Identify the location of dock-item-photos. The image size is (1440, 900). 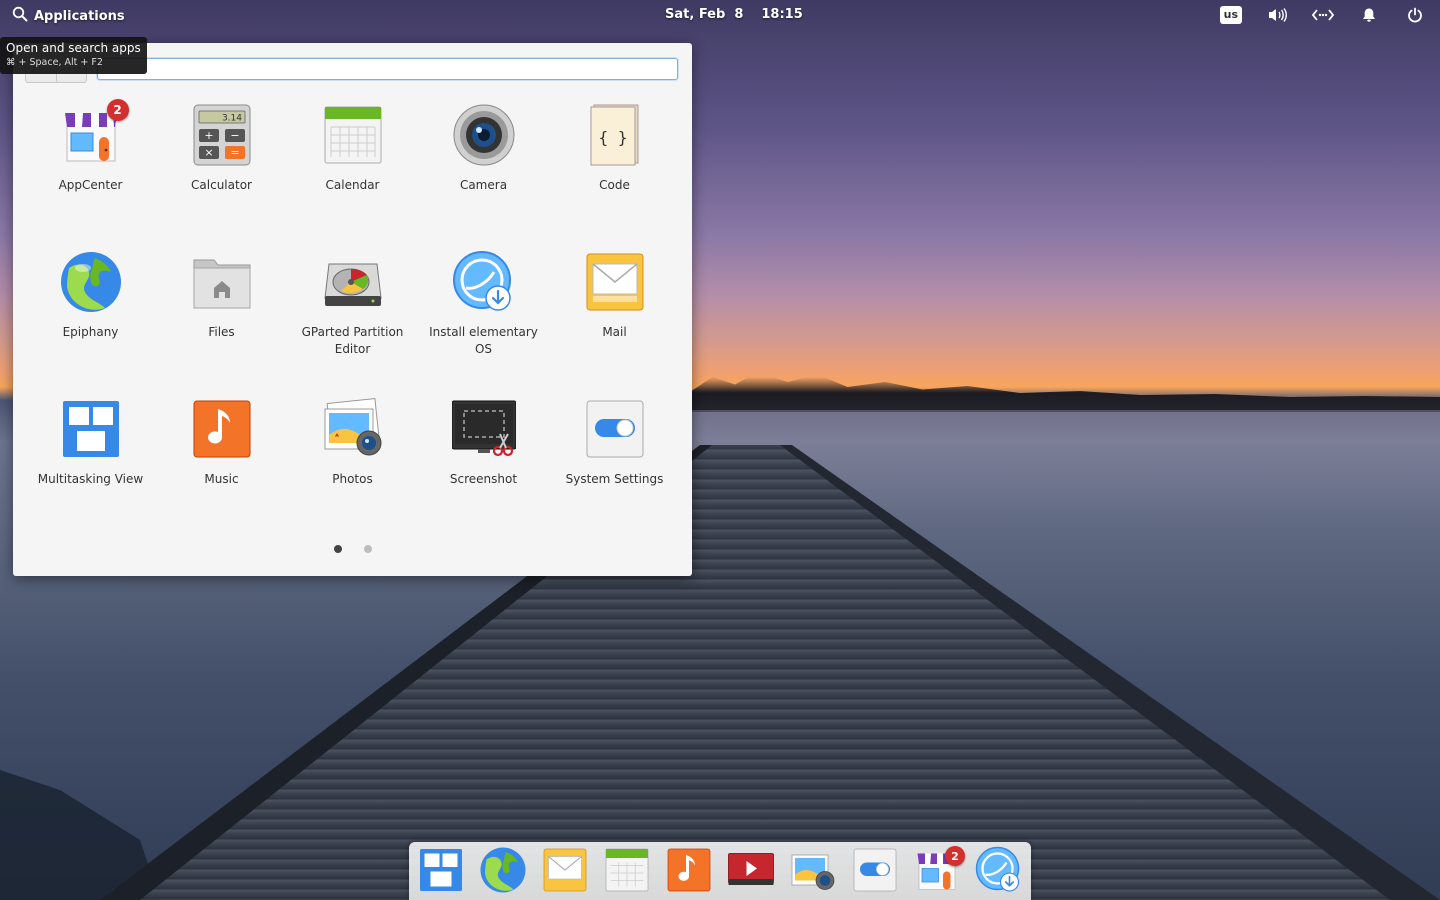
(813, 870).